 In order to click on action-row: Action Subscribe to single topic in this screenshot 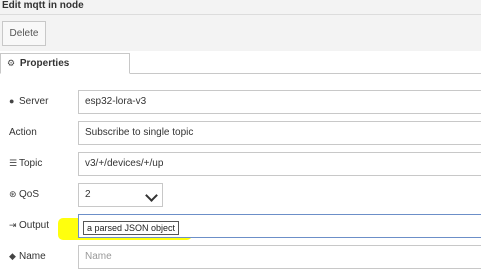, I will do `click(240, 134)`.